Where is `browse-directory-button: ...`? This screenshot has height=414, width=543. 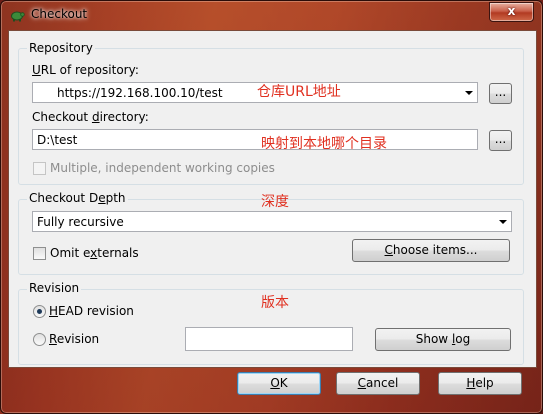 browse-directory-button: ... is located at coordinates (500, 140).